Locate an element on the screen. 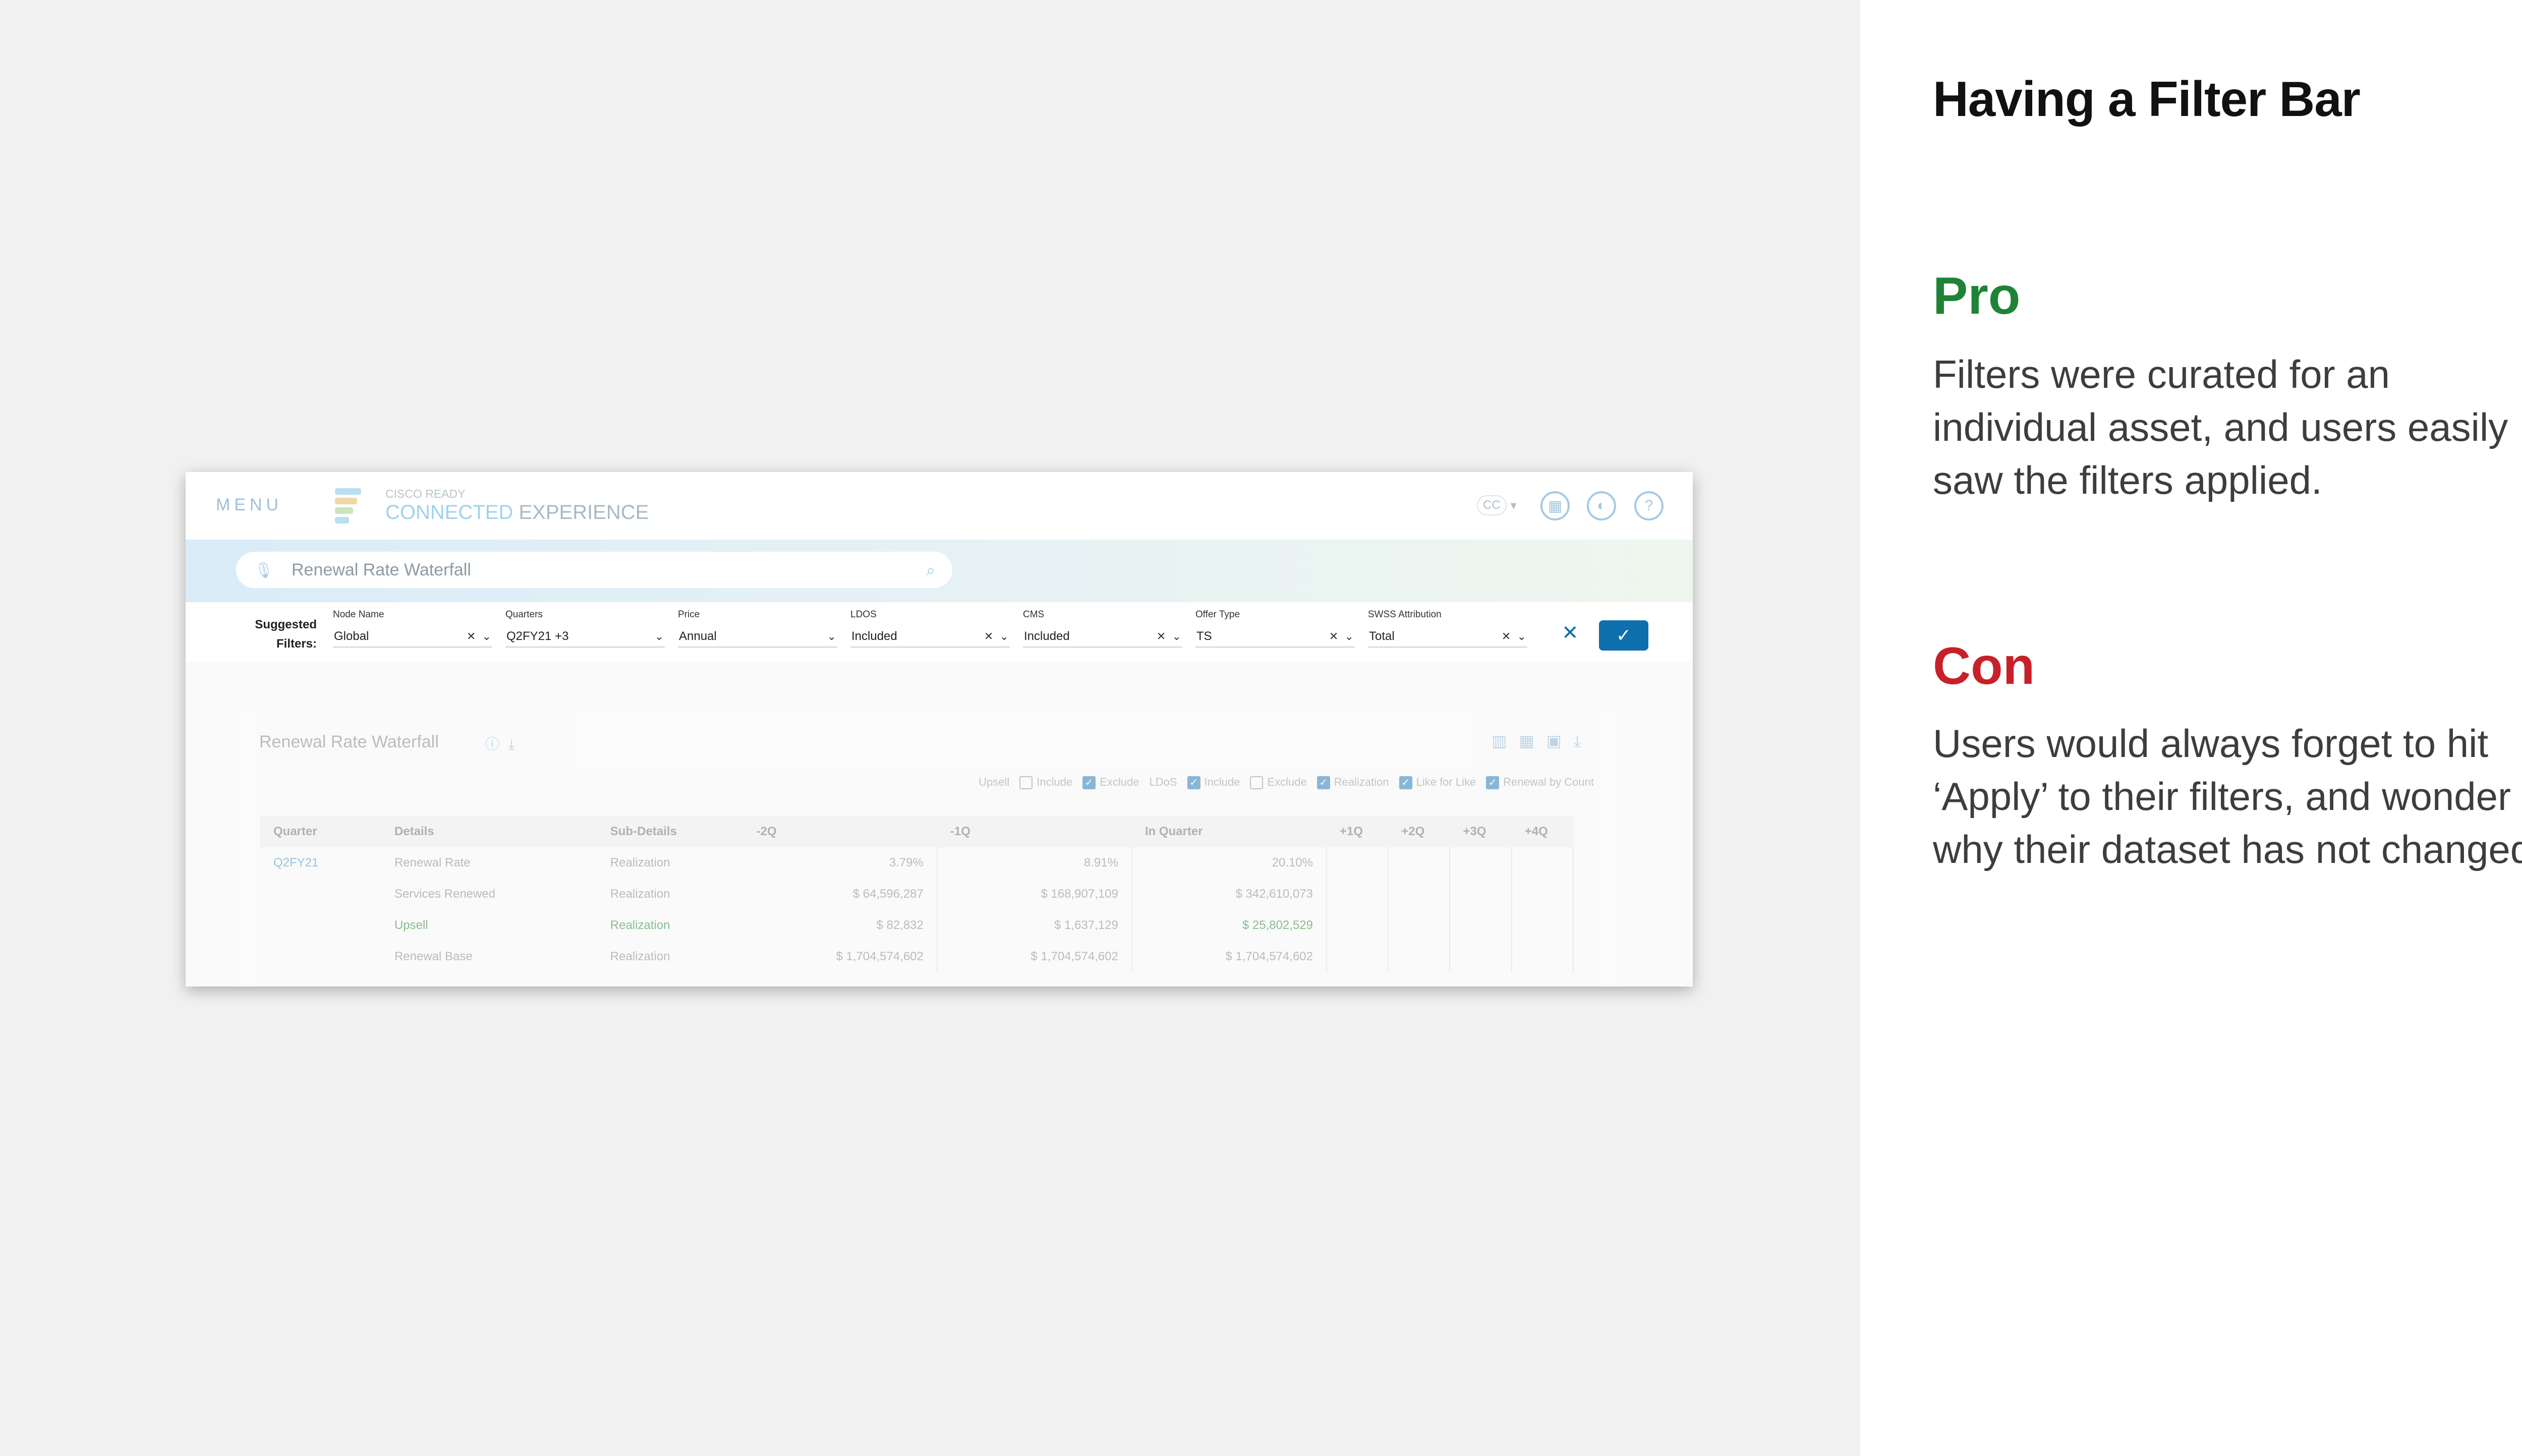 The width and height of the screenshot is (2522, 1456). save-icon: ▣ is located at coordinates (1560, 741).